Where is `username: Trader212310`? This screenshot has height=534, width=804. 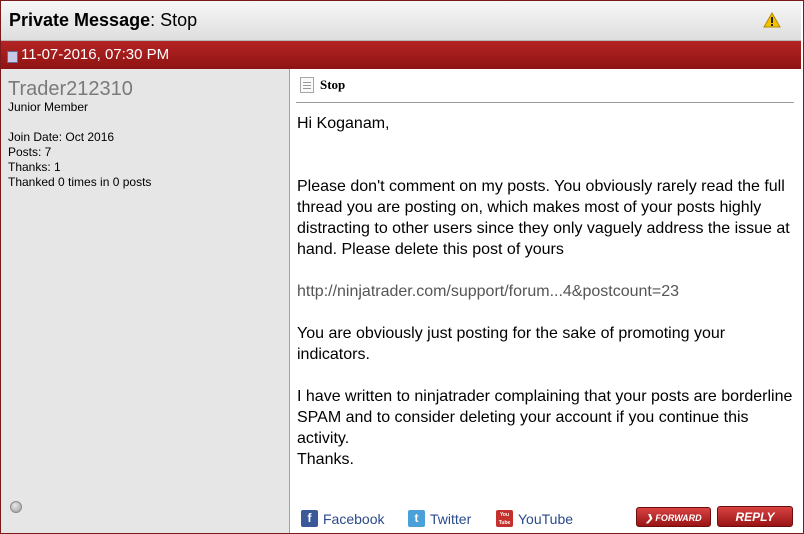
username: Trader212310 is located at coordinates (70, 89).